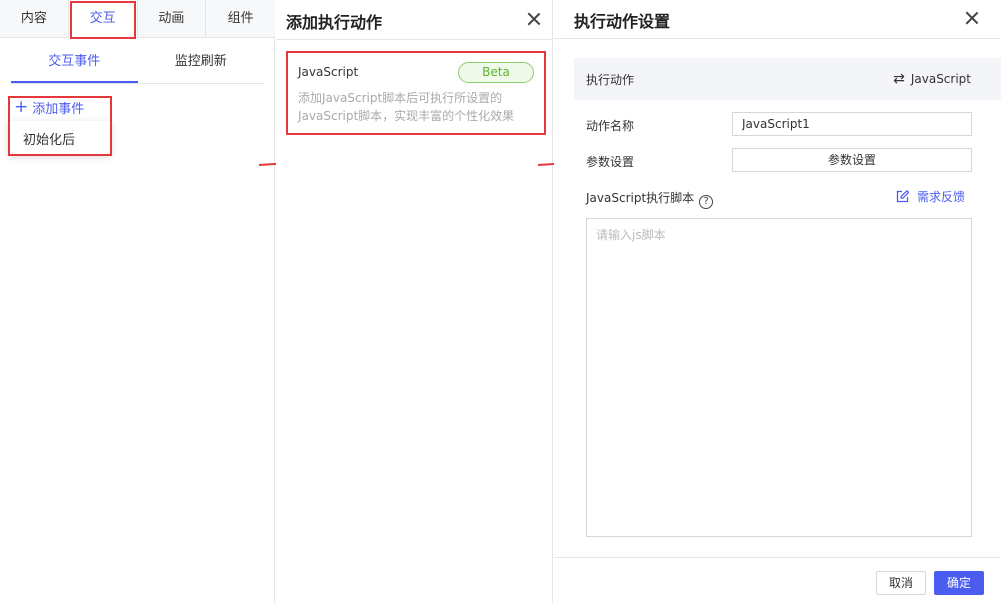 This screenshot has height=603, width=1001. I want to click on add-event-button: + 添加事件, so click(49, 107).